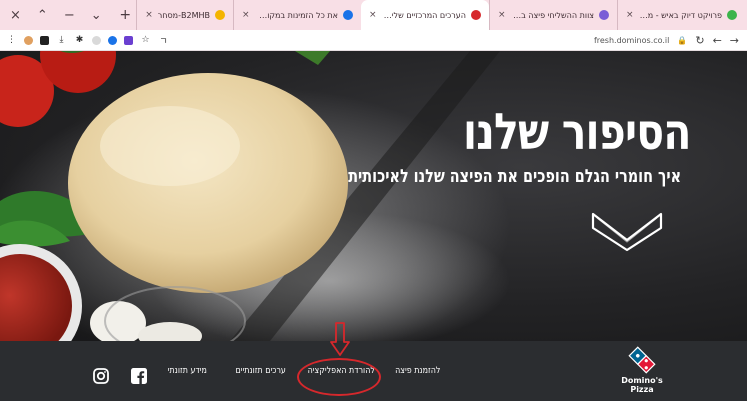 The image size is (747, 401). I want to click on tab-5: B2MHB-מסחר ×, so click(184, 15).